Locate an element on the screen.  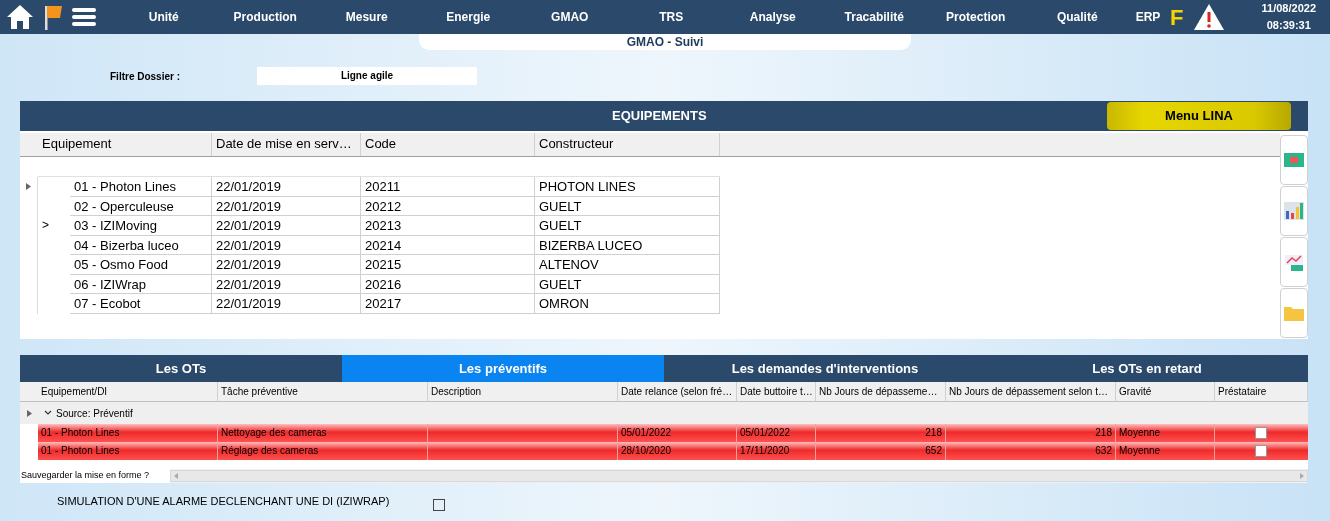
overdue-row: 01 - Photon Lines Réglage des cameras 28/10/2020 17/11/2020 652 632 Moyenne is located at coordinates (673, 451).